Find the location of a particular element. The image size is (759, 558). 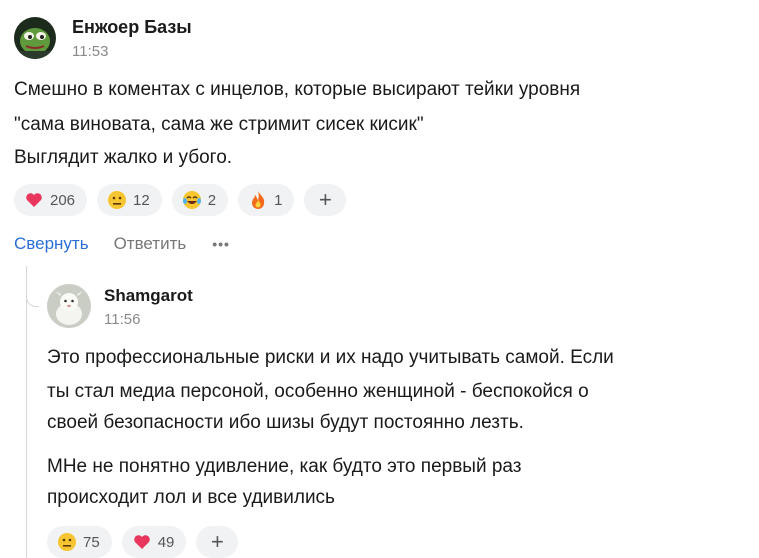

reaction-count: 75 is located at coordinates (91, 542).